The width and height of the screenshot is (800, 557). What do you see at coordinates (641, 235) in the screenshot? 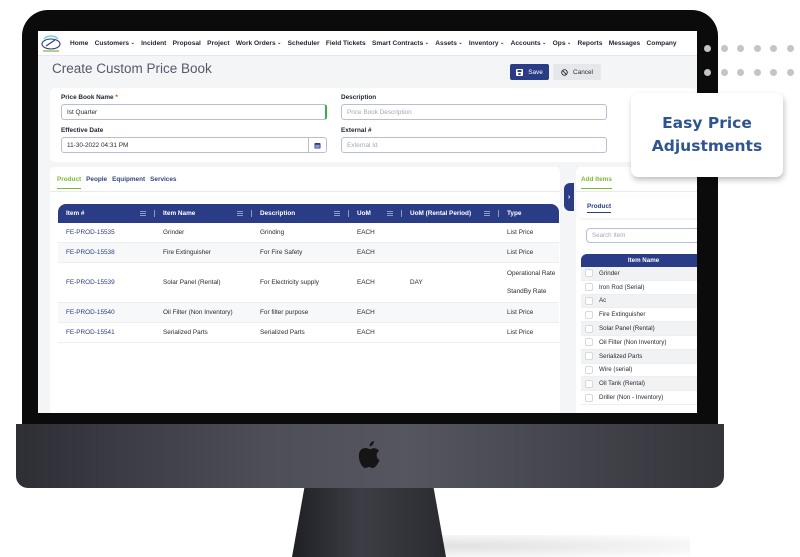
I see `search-item-input: Search Item` at bounding box center [641, 235].